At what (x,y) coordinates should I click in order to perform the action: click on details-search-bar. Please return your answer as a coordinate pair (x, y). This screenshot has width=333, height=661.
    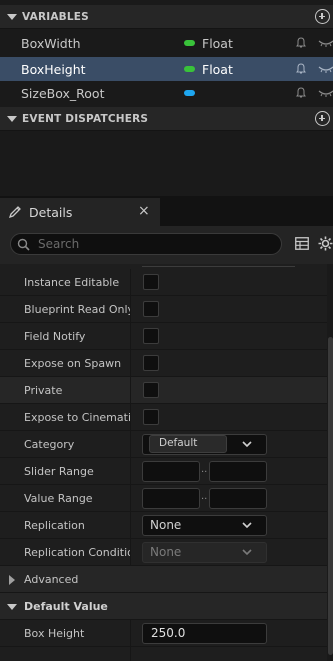
    Looking at the image, I should click on (166, 245).